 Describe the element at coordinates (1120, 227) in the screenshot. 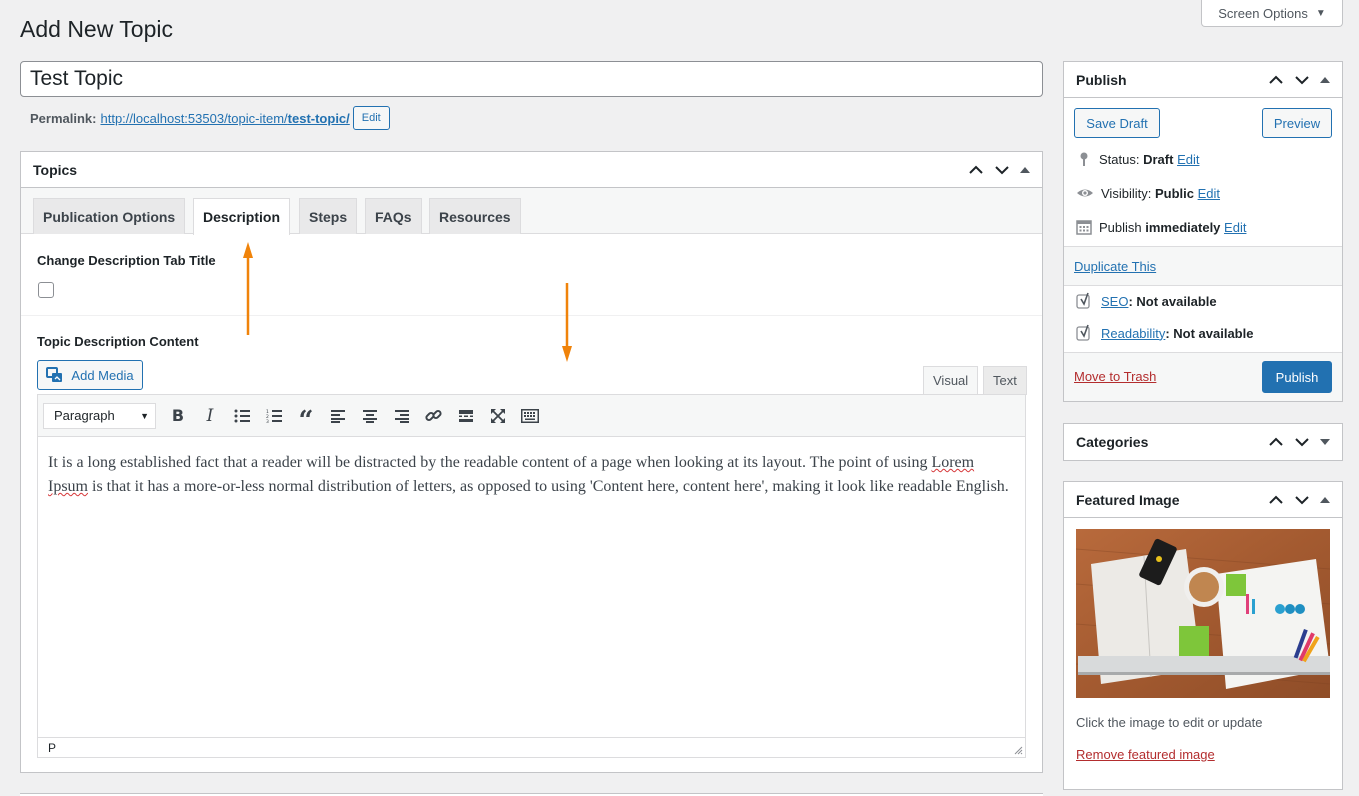

I see `publish-label: Publish` at that location.